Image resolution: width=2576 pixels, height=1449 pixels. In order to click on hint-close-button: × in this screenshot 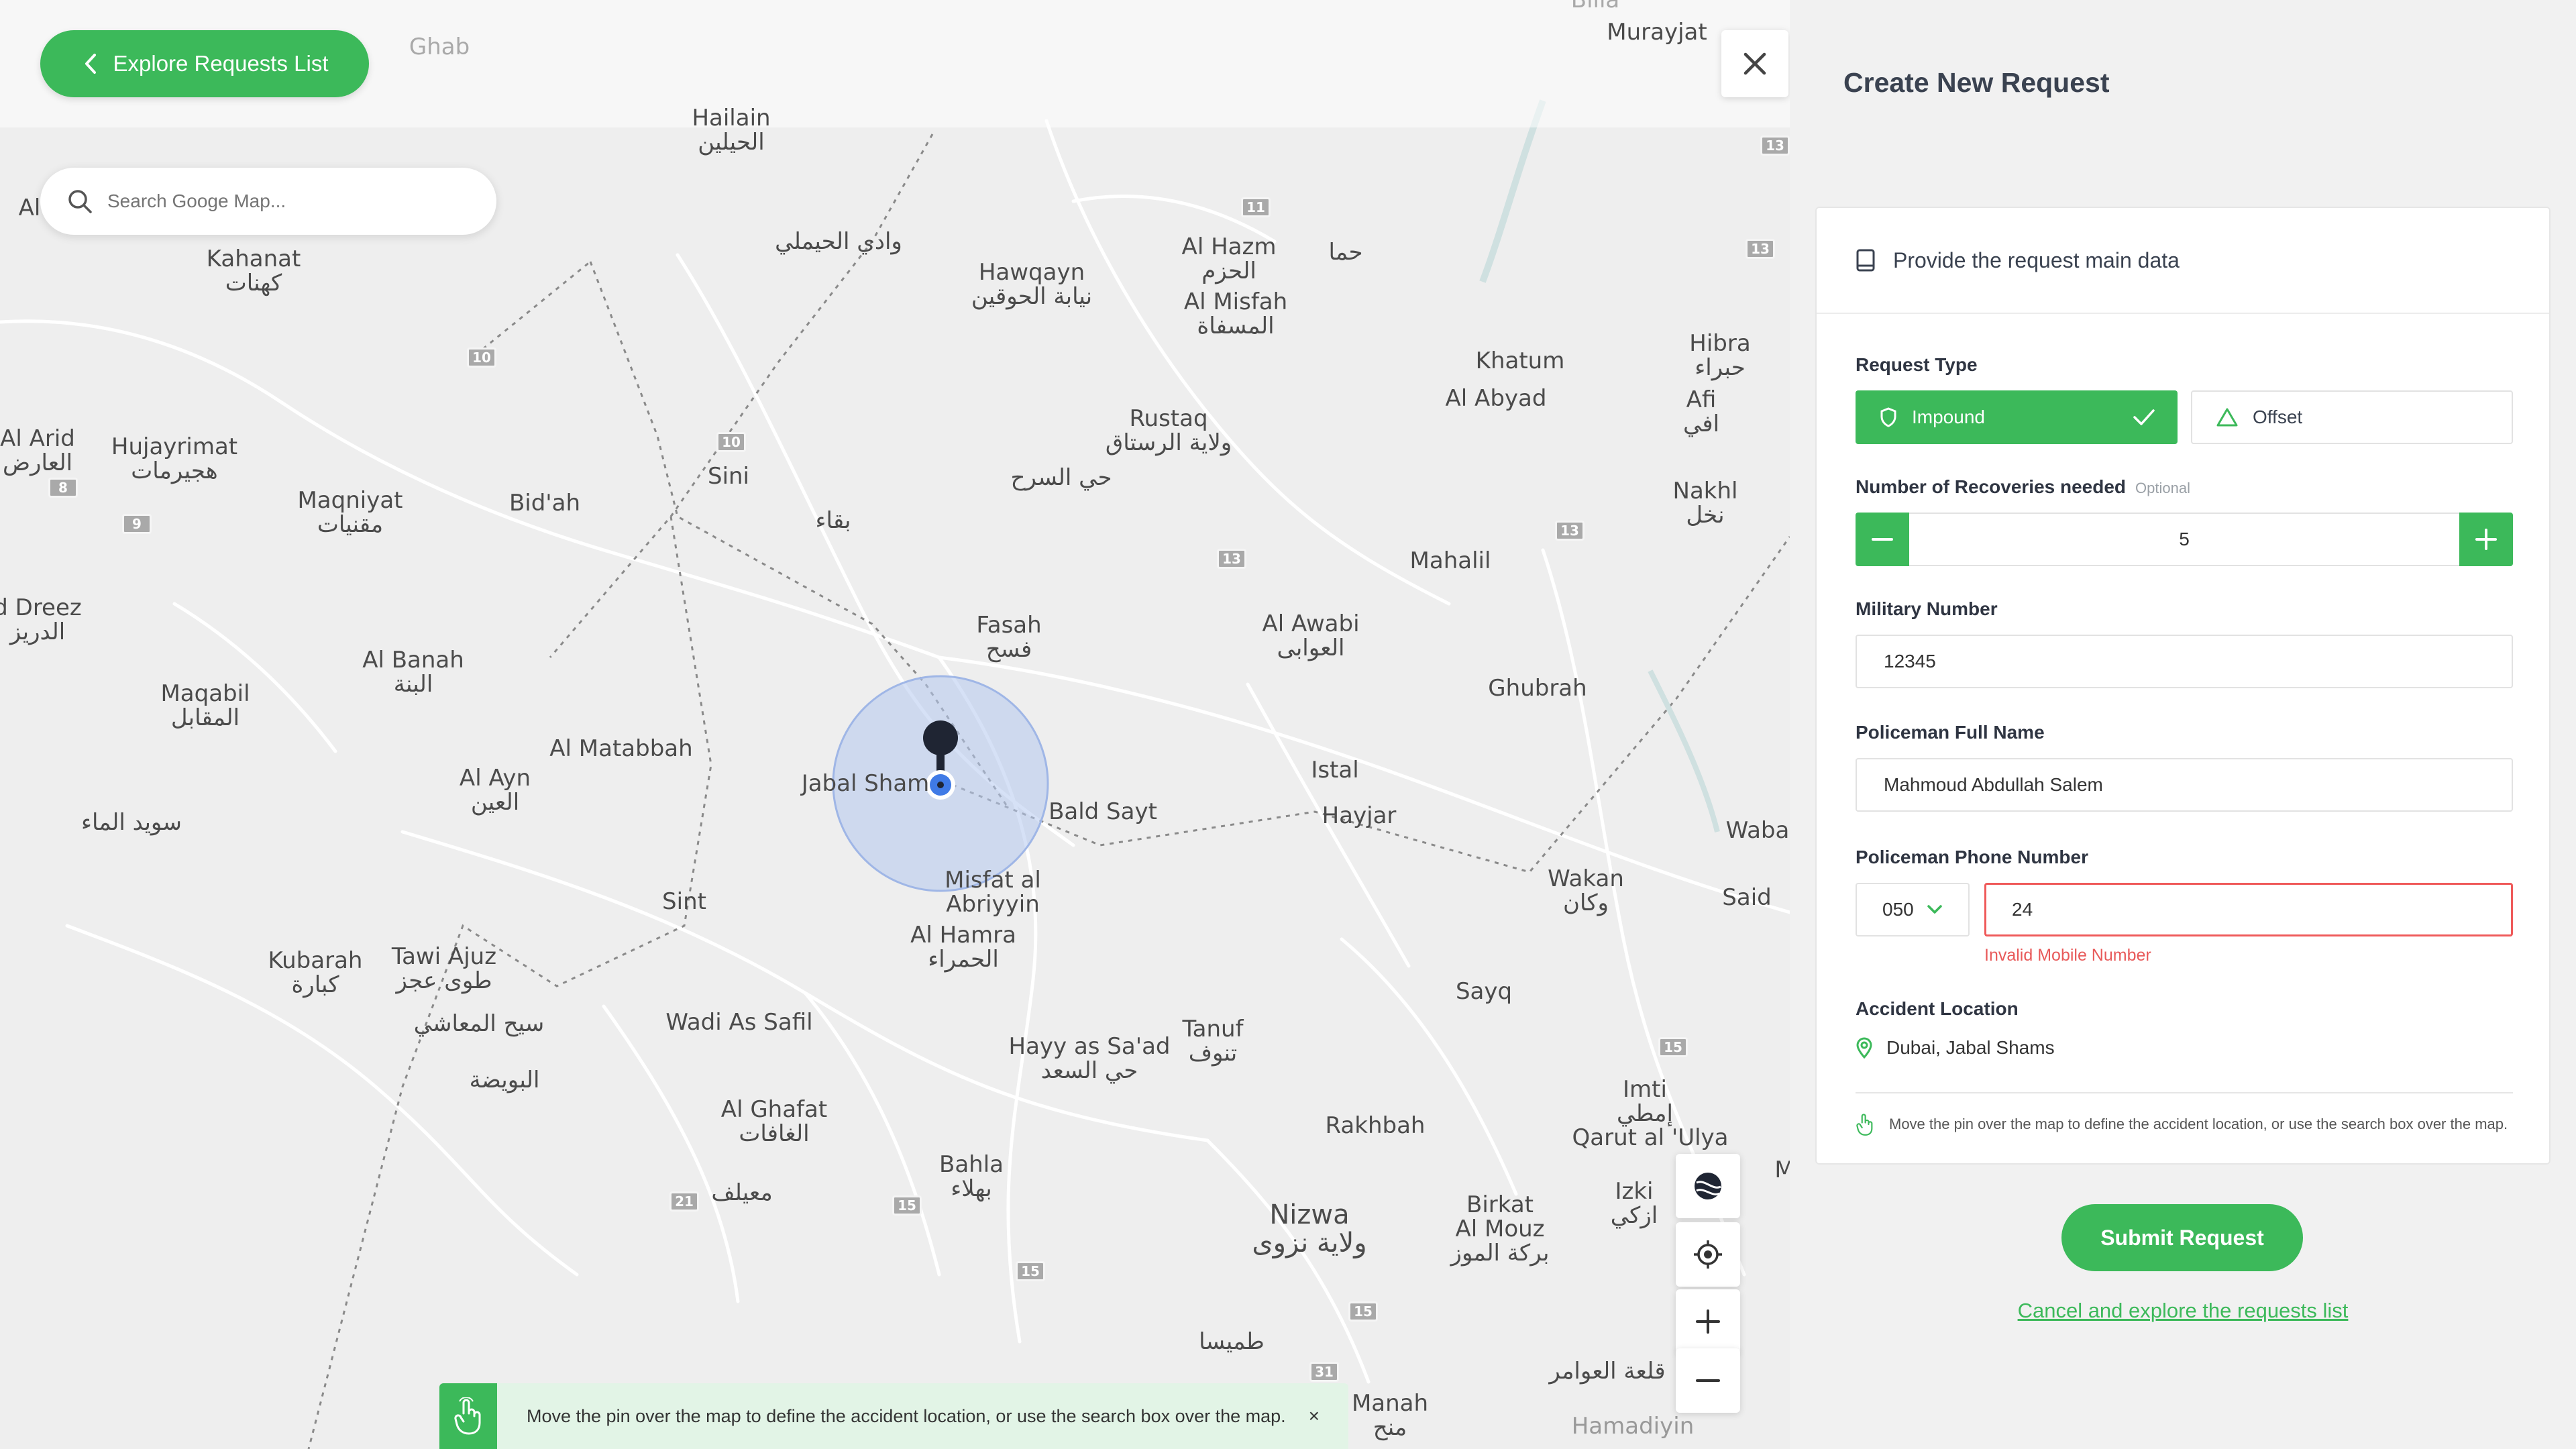, I will do `click(1314, 1416)`.